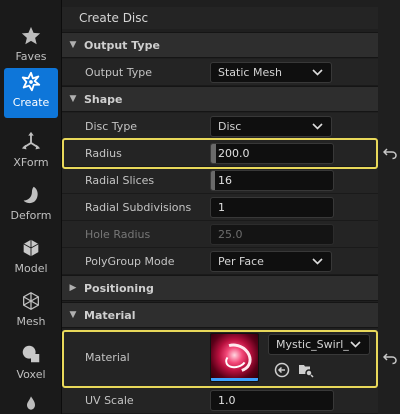  I want to click on tool-mesh: Mesh, so click(31, 311).